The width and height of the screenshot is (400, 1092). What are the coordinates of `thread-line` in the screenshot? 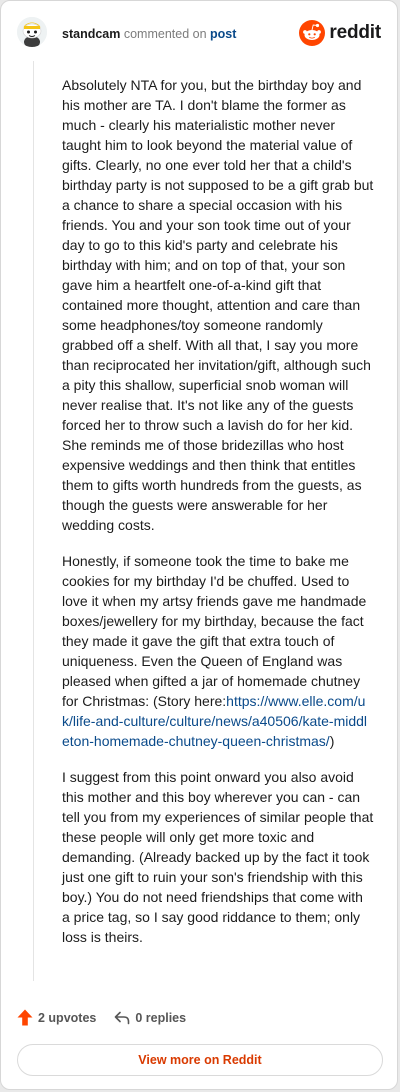 It's located at (33, 521).